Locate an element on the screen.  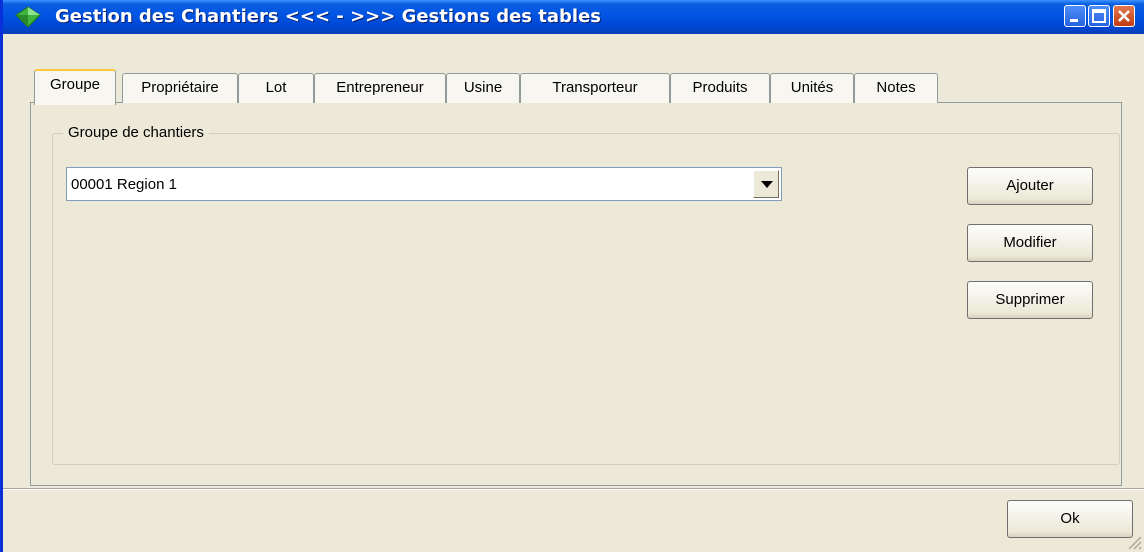
tab-label: Unités is located at coordinates (812, 87).